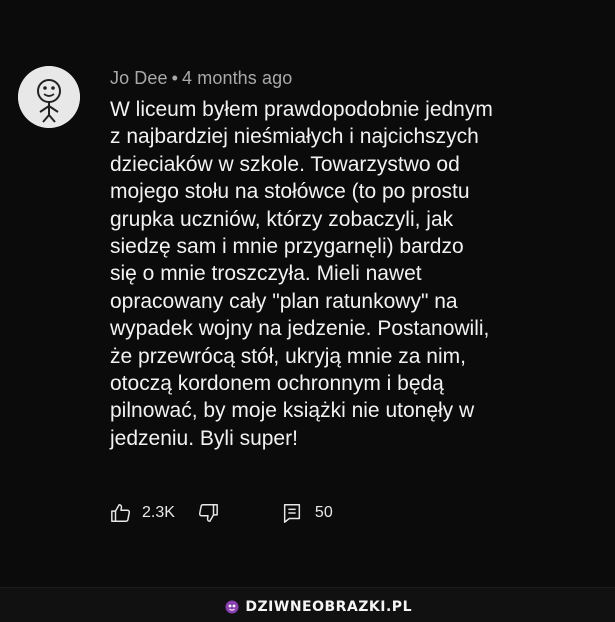 This screenshot has width=615, height=622. What do you see at coordinates (158, 512) in the screenshot?
I see `like-count: 2.3K` at bounding box center [158, 512].